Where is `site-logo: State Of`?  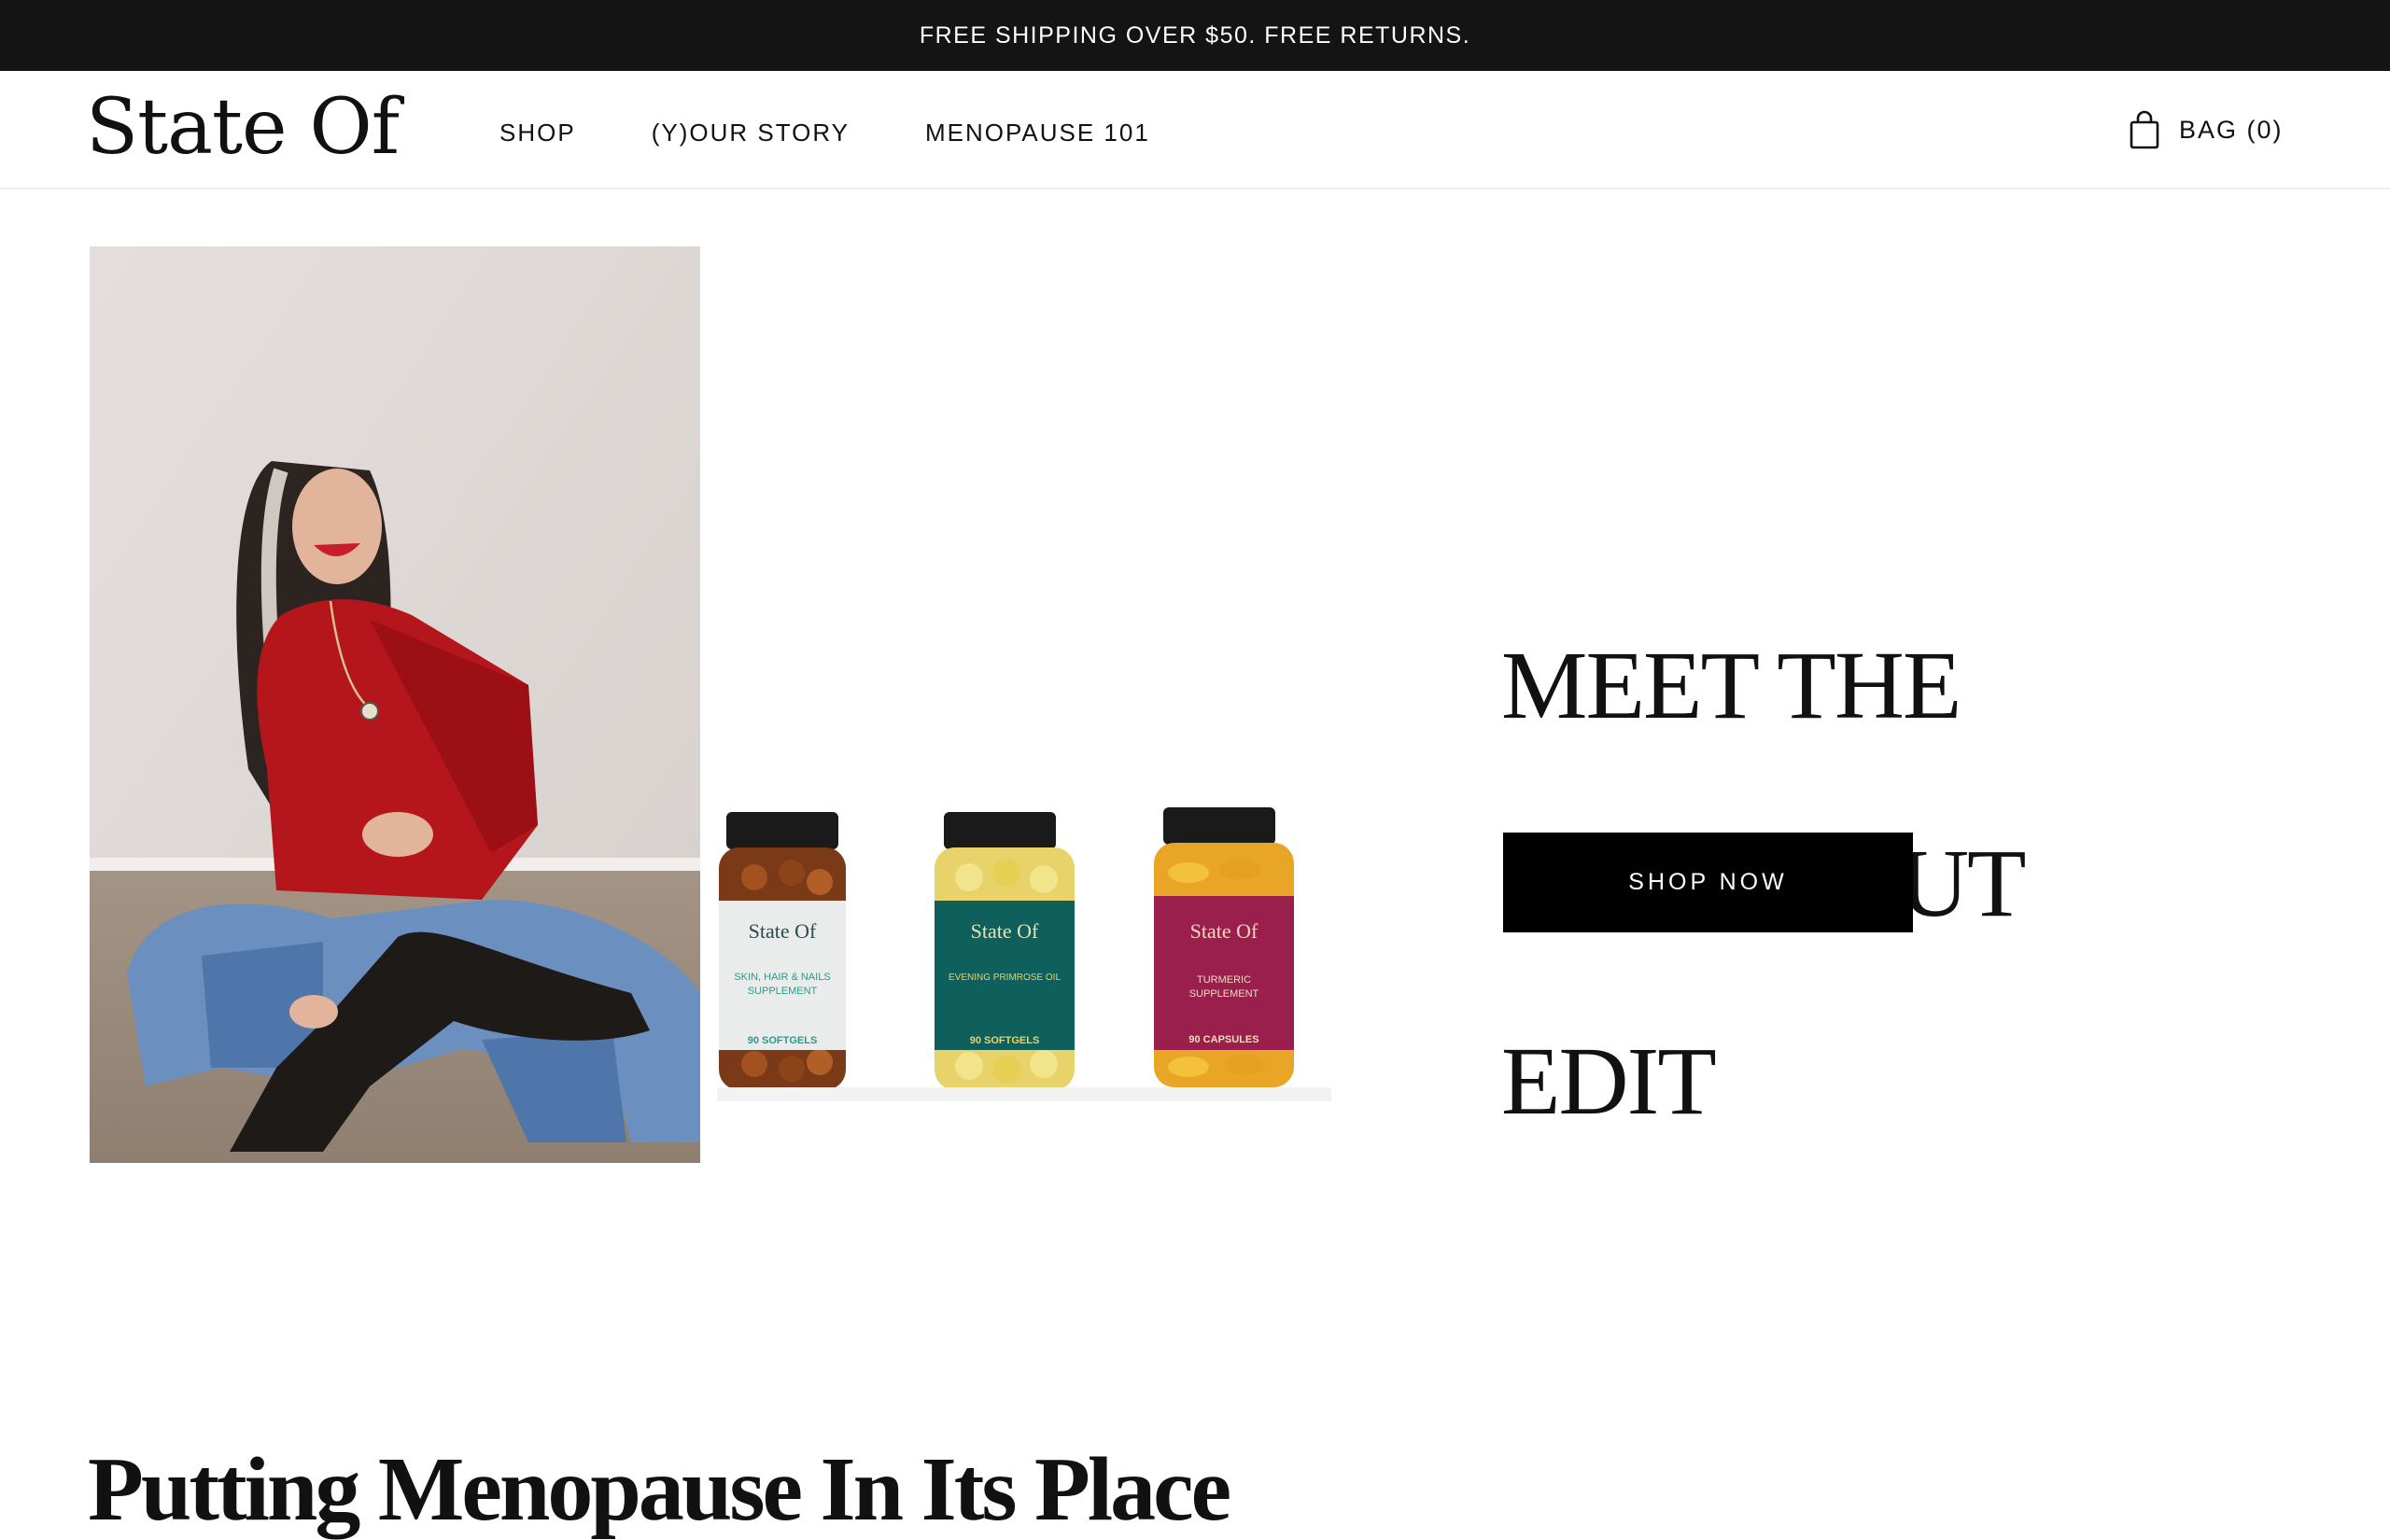 site-logo: State Of is located at coordinates (243, 128).